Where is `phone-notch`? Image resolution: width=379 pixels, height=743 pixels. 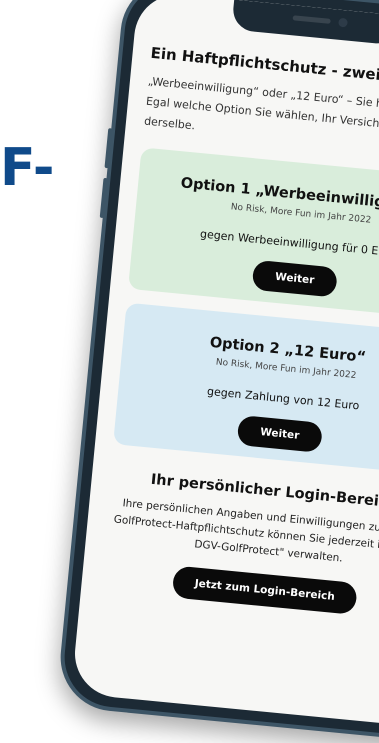
phone-notch is located at coordinates (305, 23).